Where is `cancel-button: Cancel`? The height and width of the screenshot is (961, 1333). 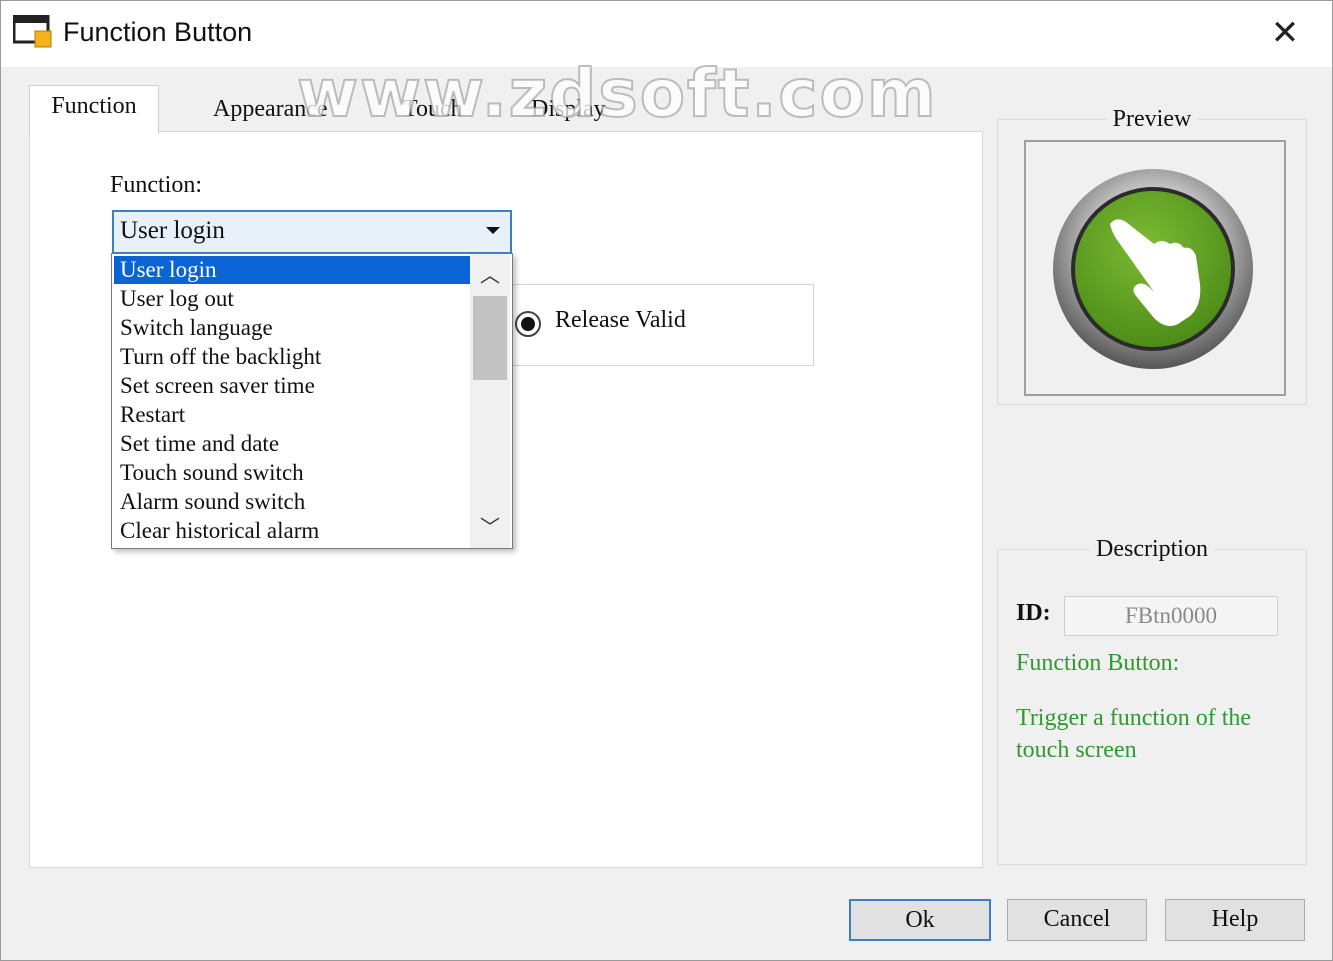 cancel-button: Cancel is located at coordinates (1077, 920).